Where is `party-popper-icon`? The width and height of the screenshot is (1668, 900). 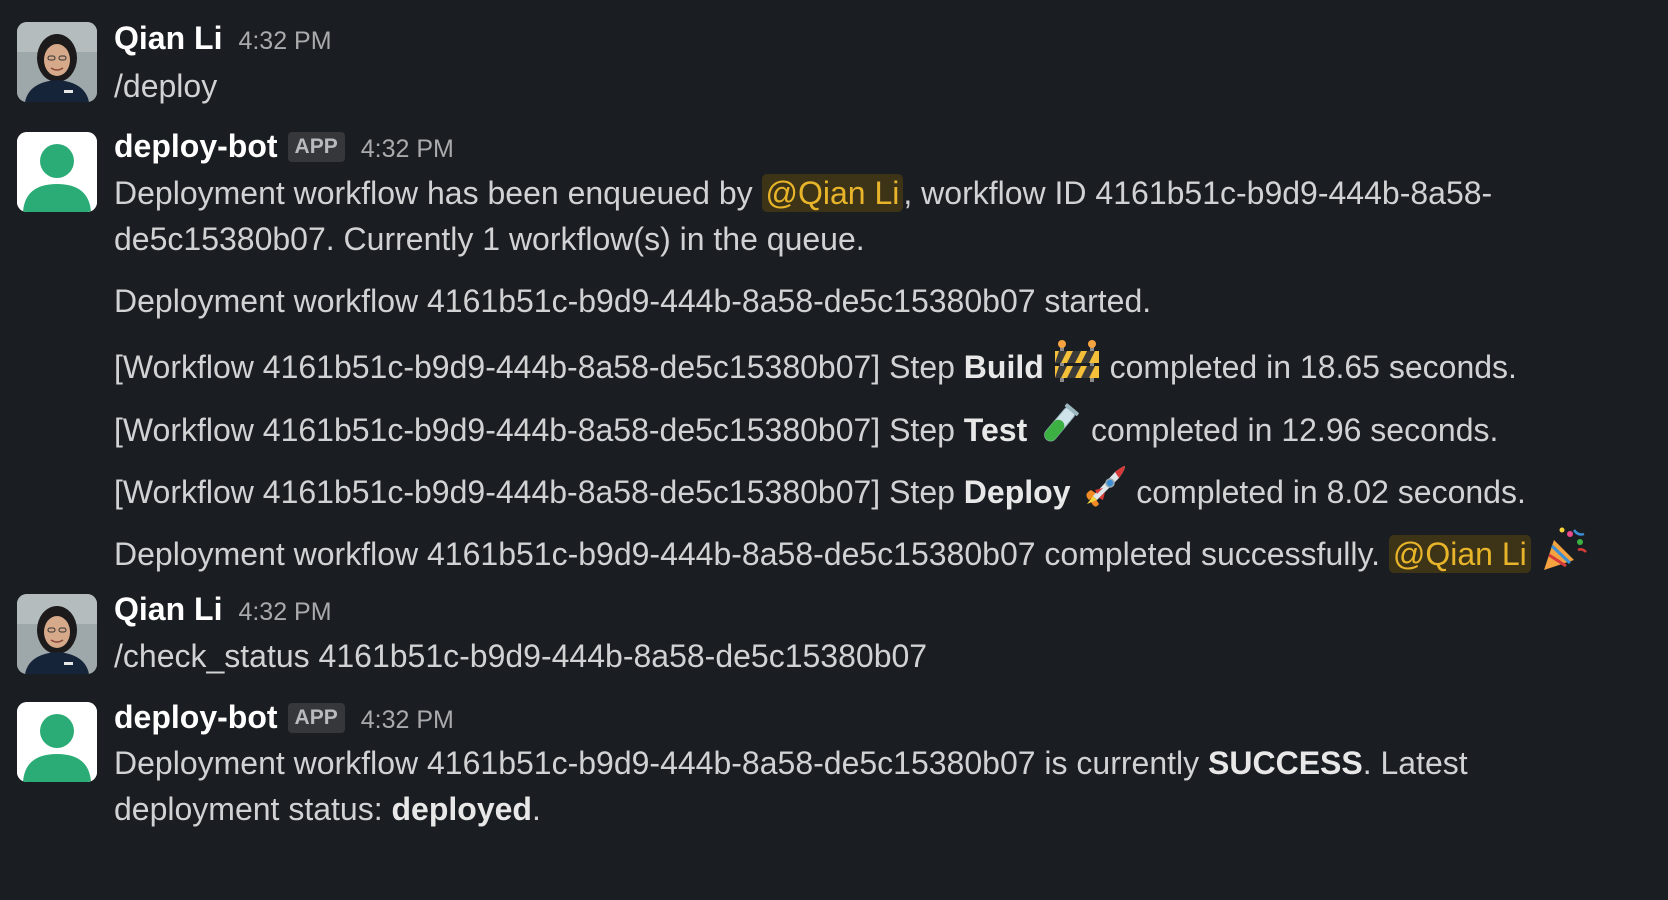 party-popper-icon is located at coordinates (1564, 553).